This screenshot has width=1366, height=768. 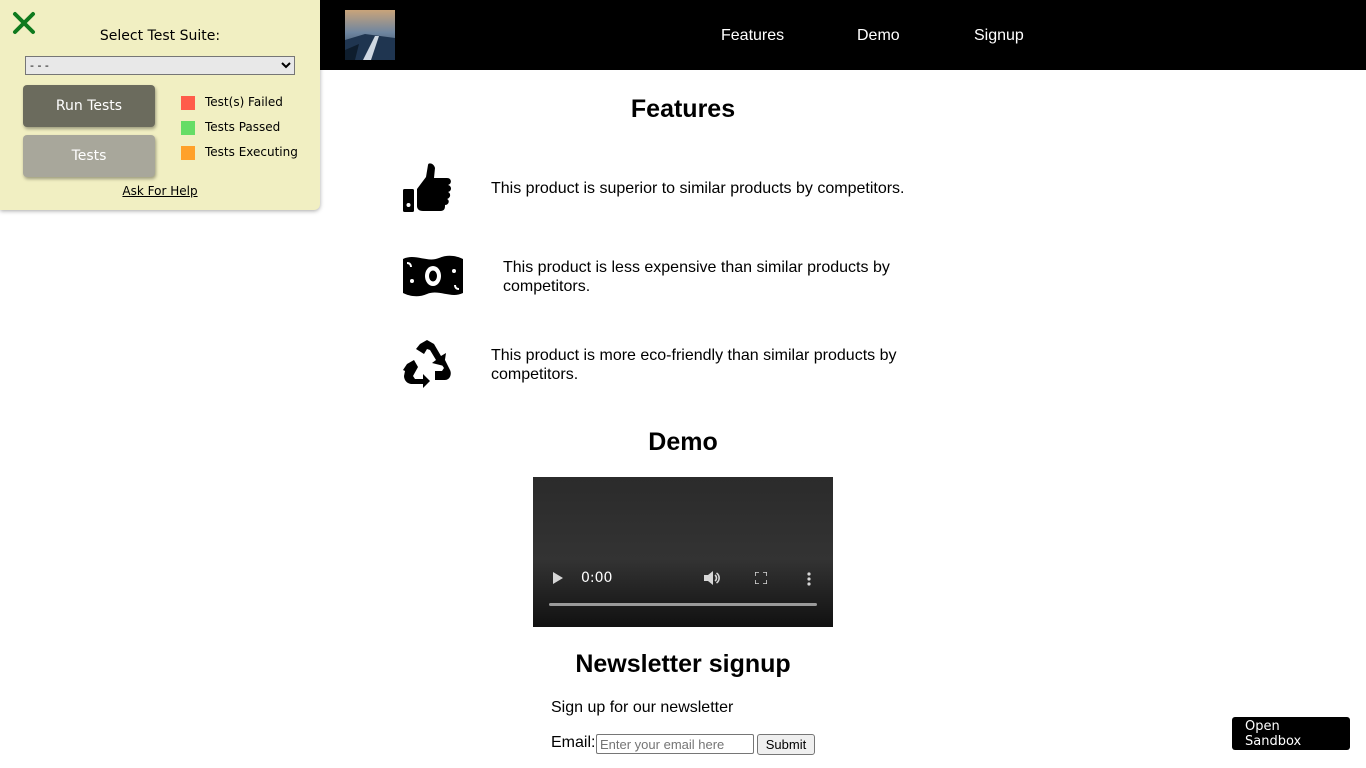 I want to click on logo-picture, so click(x=370, y=35).